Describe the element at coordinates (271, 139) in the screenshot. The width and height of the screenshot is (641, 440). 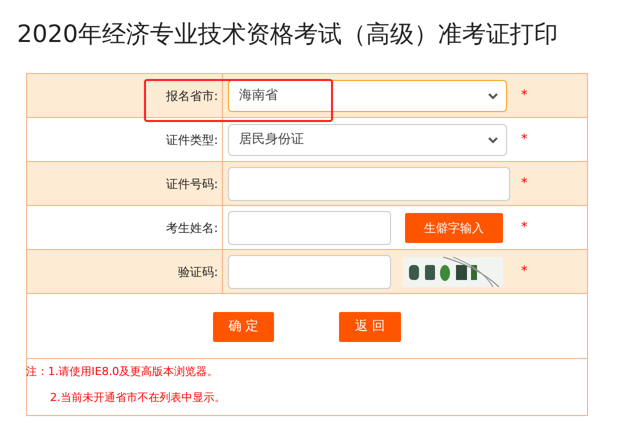
I see `select-value: 居民身份证` at that location.